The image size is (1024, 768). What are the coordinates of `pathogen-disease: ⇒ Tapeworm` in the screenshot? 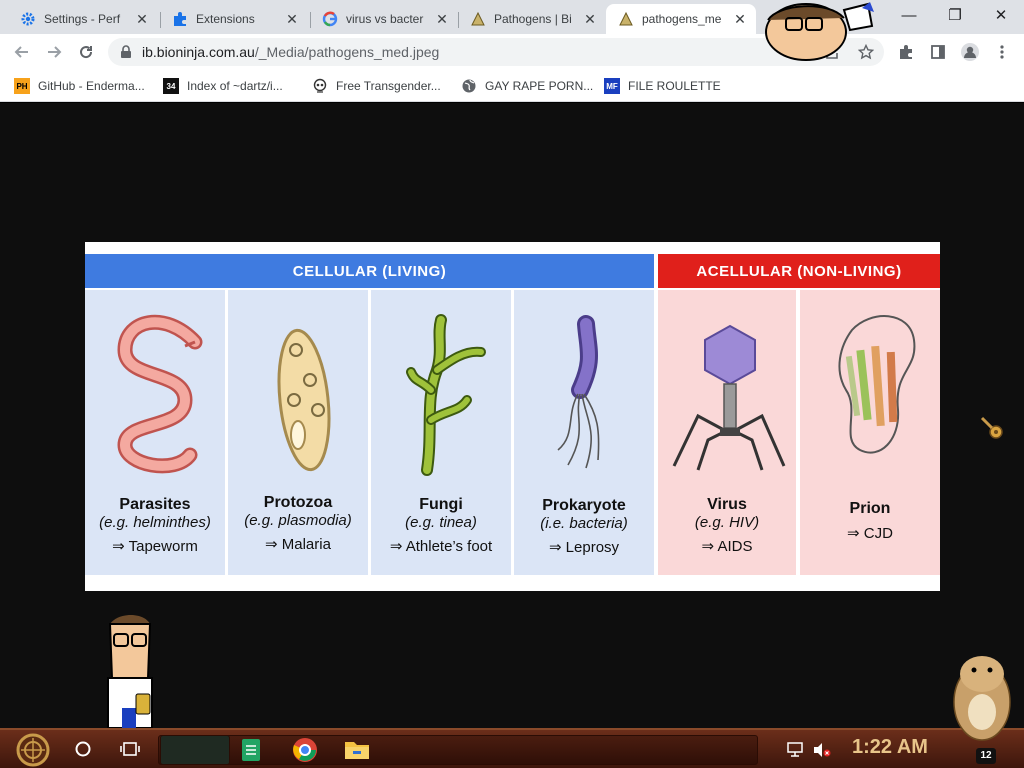 It's located at (155, 546).